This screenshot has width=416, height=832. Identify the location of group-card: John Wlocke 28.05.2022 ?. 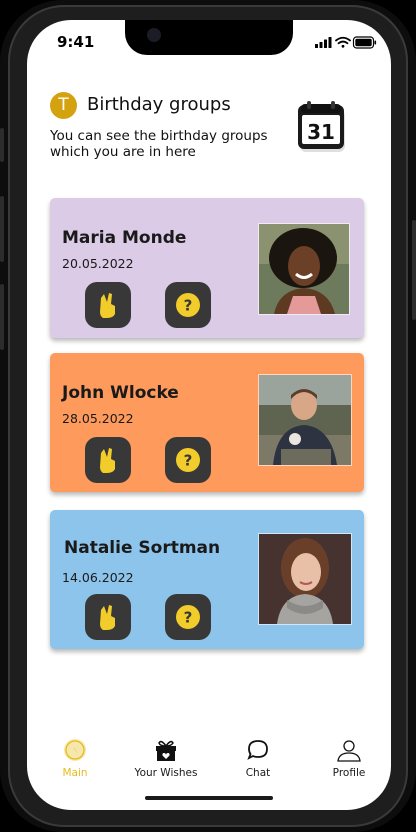
(207, 422).